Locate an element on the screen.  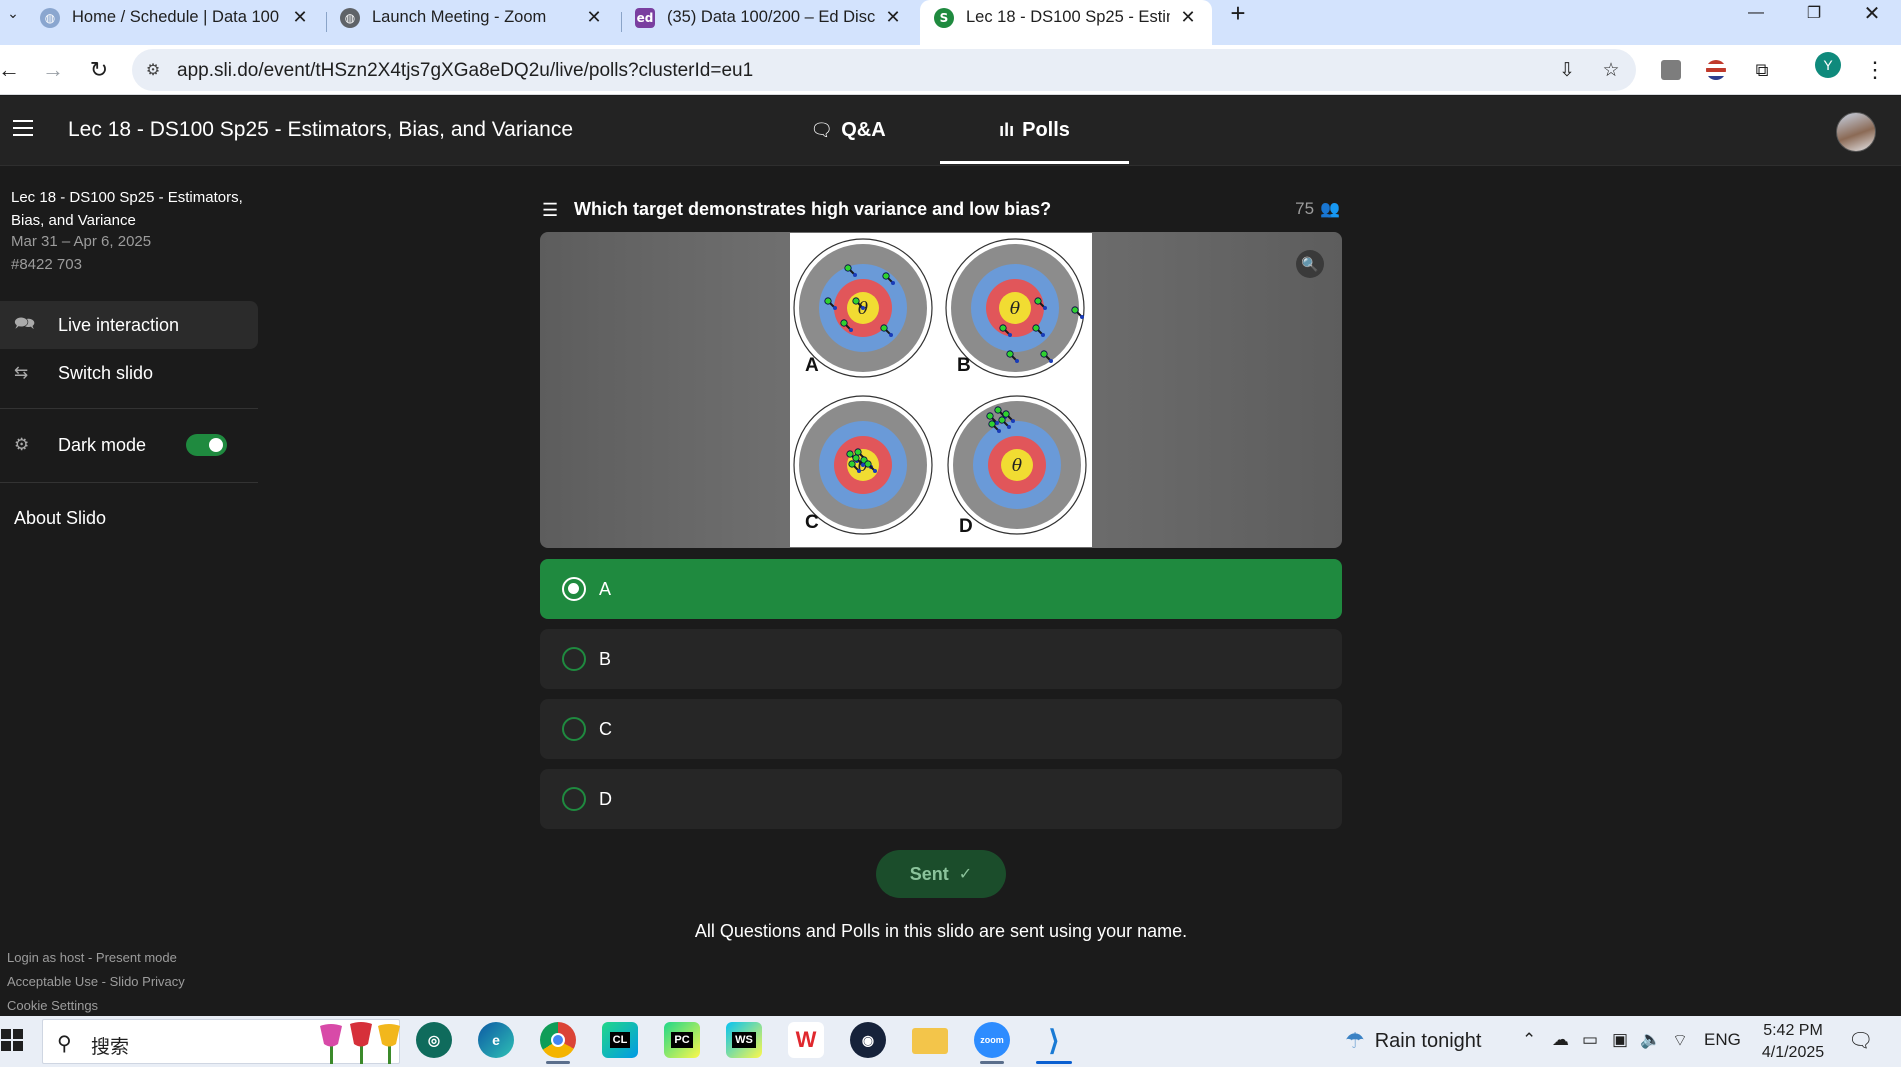
more-menu-icon: ⋮ is located at coordinates (1875, 70).